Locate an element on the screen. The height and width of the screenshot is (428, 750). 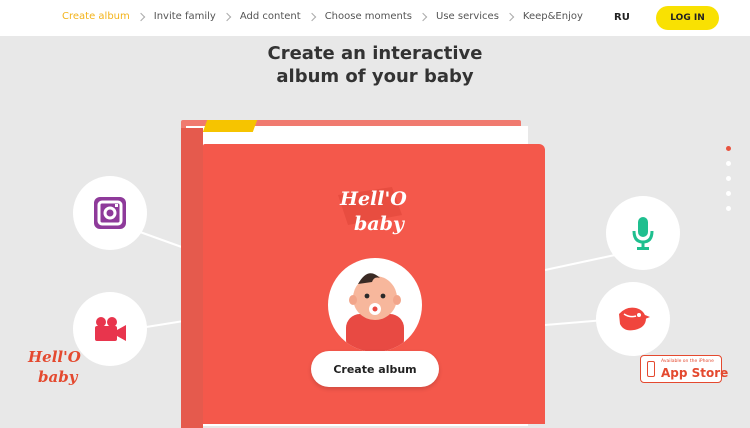
create-album-button: Create album is located at coordinates (375, 369).